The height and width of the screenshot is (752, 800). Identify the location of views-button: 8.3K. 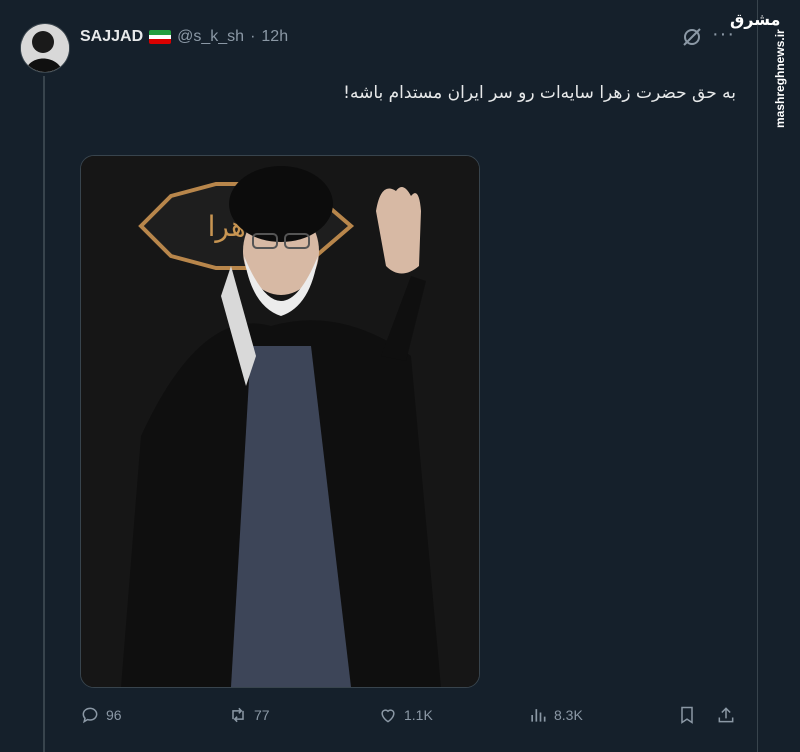
(555, 715).